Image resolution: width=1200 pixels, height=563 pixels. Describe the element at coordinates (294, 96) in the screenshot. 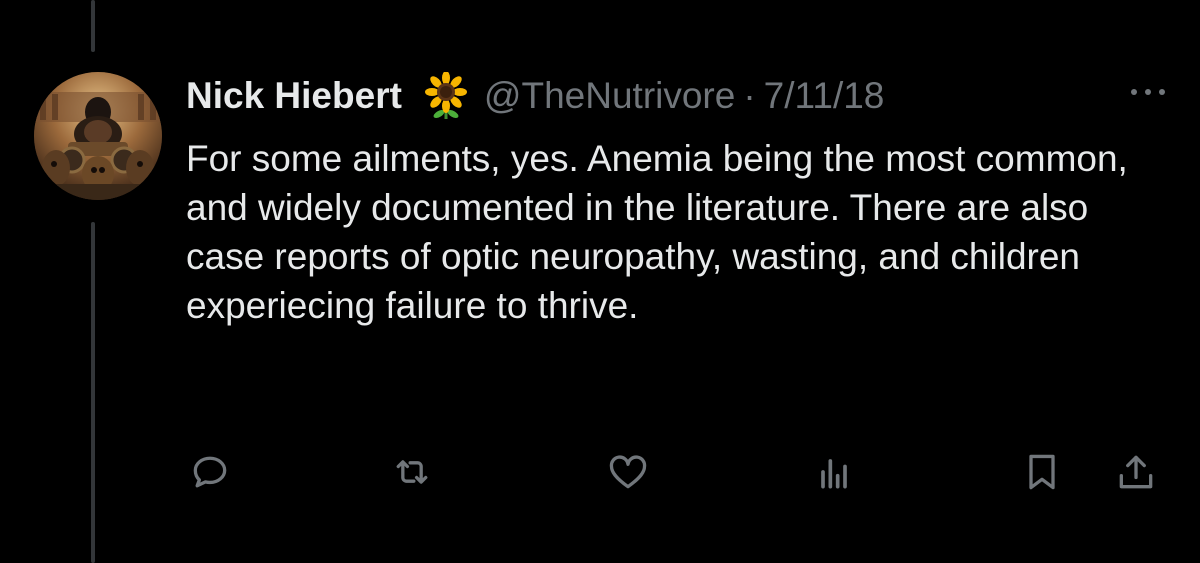

I see `author-name: Nick Hiebert` at that location.